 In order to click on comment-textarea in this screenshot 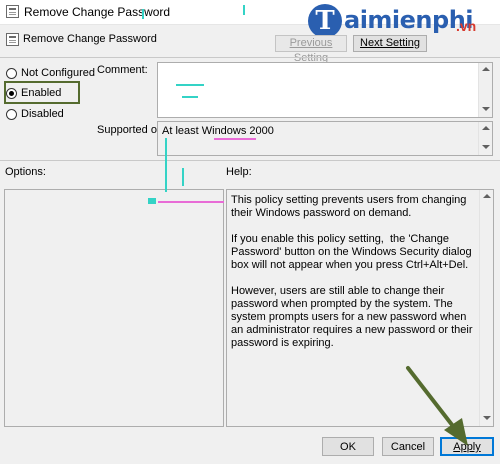, I will do `click(325, 90)`.